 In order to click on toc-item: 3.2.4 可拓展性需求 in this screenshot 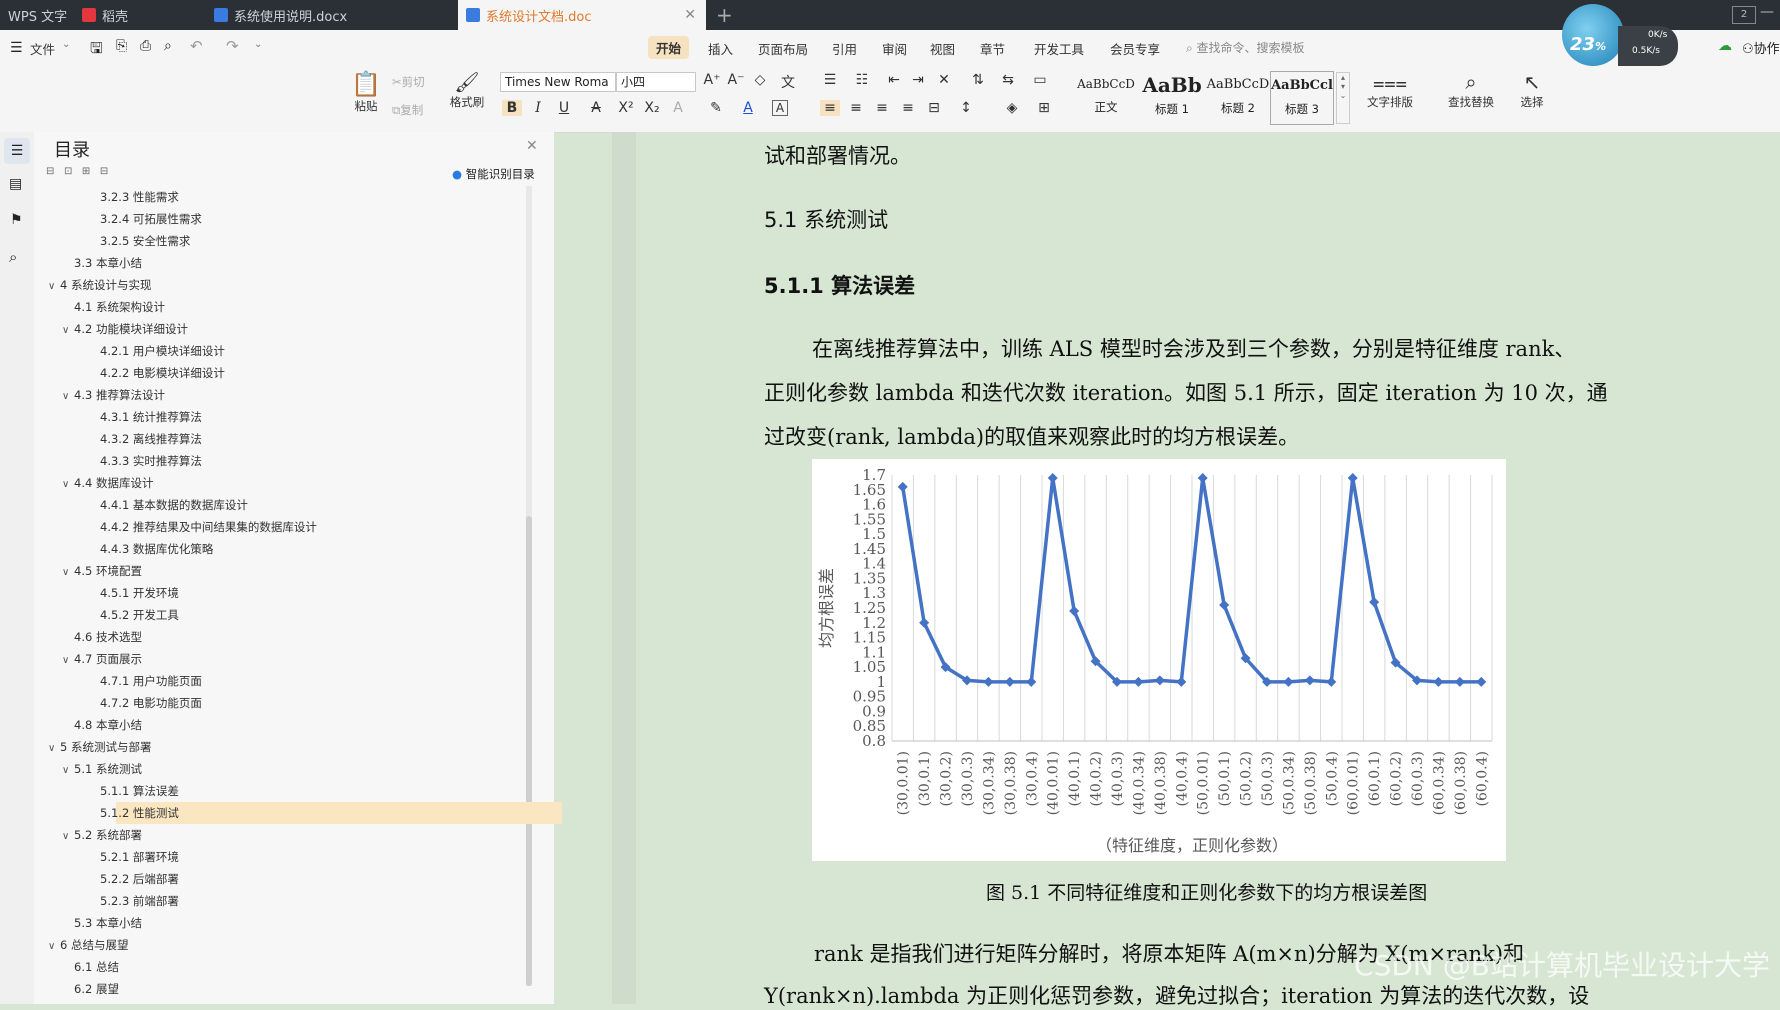, I will do `click(151, 219)`.